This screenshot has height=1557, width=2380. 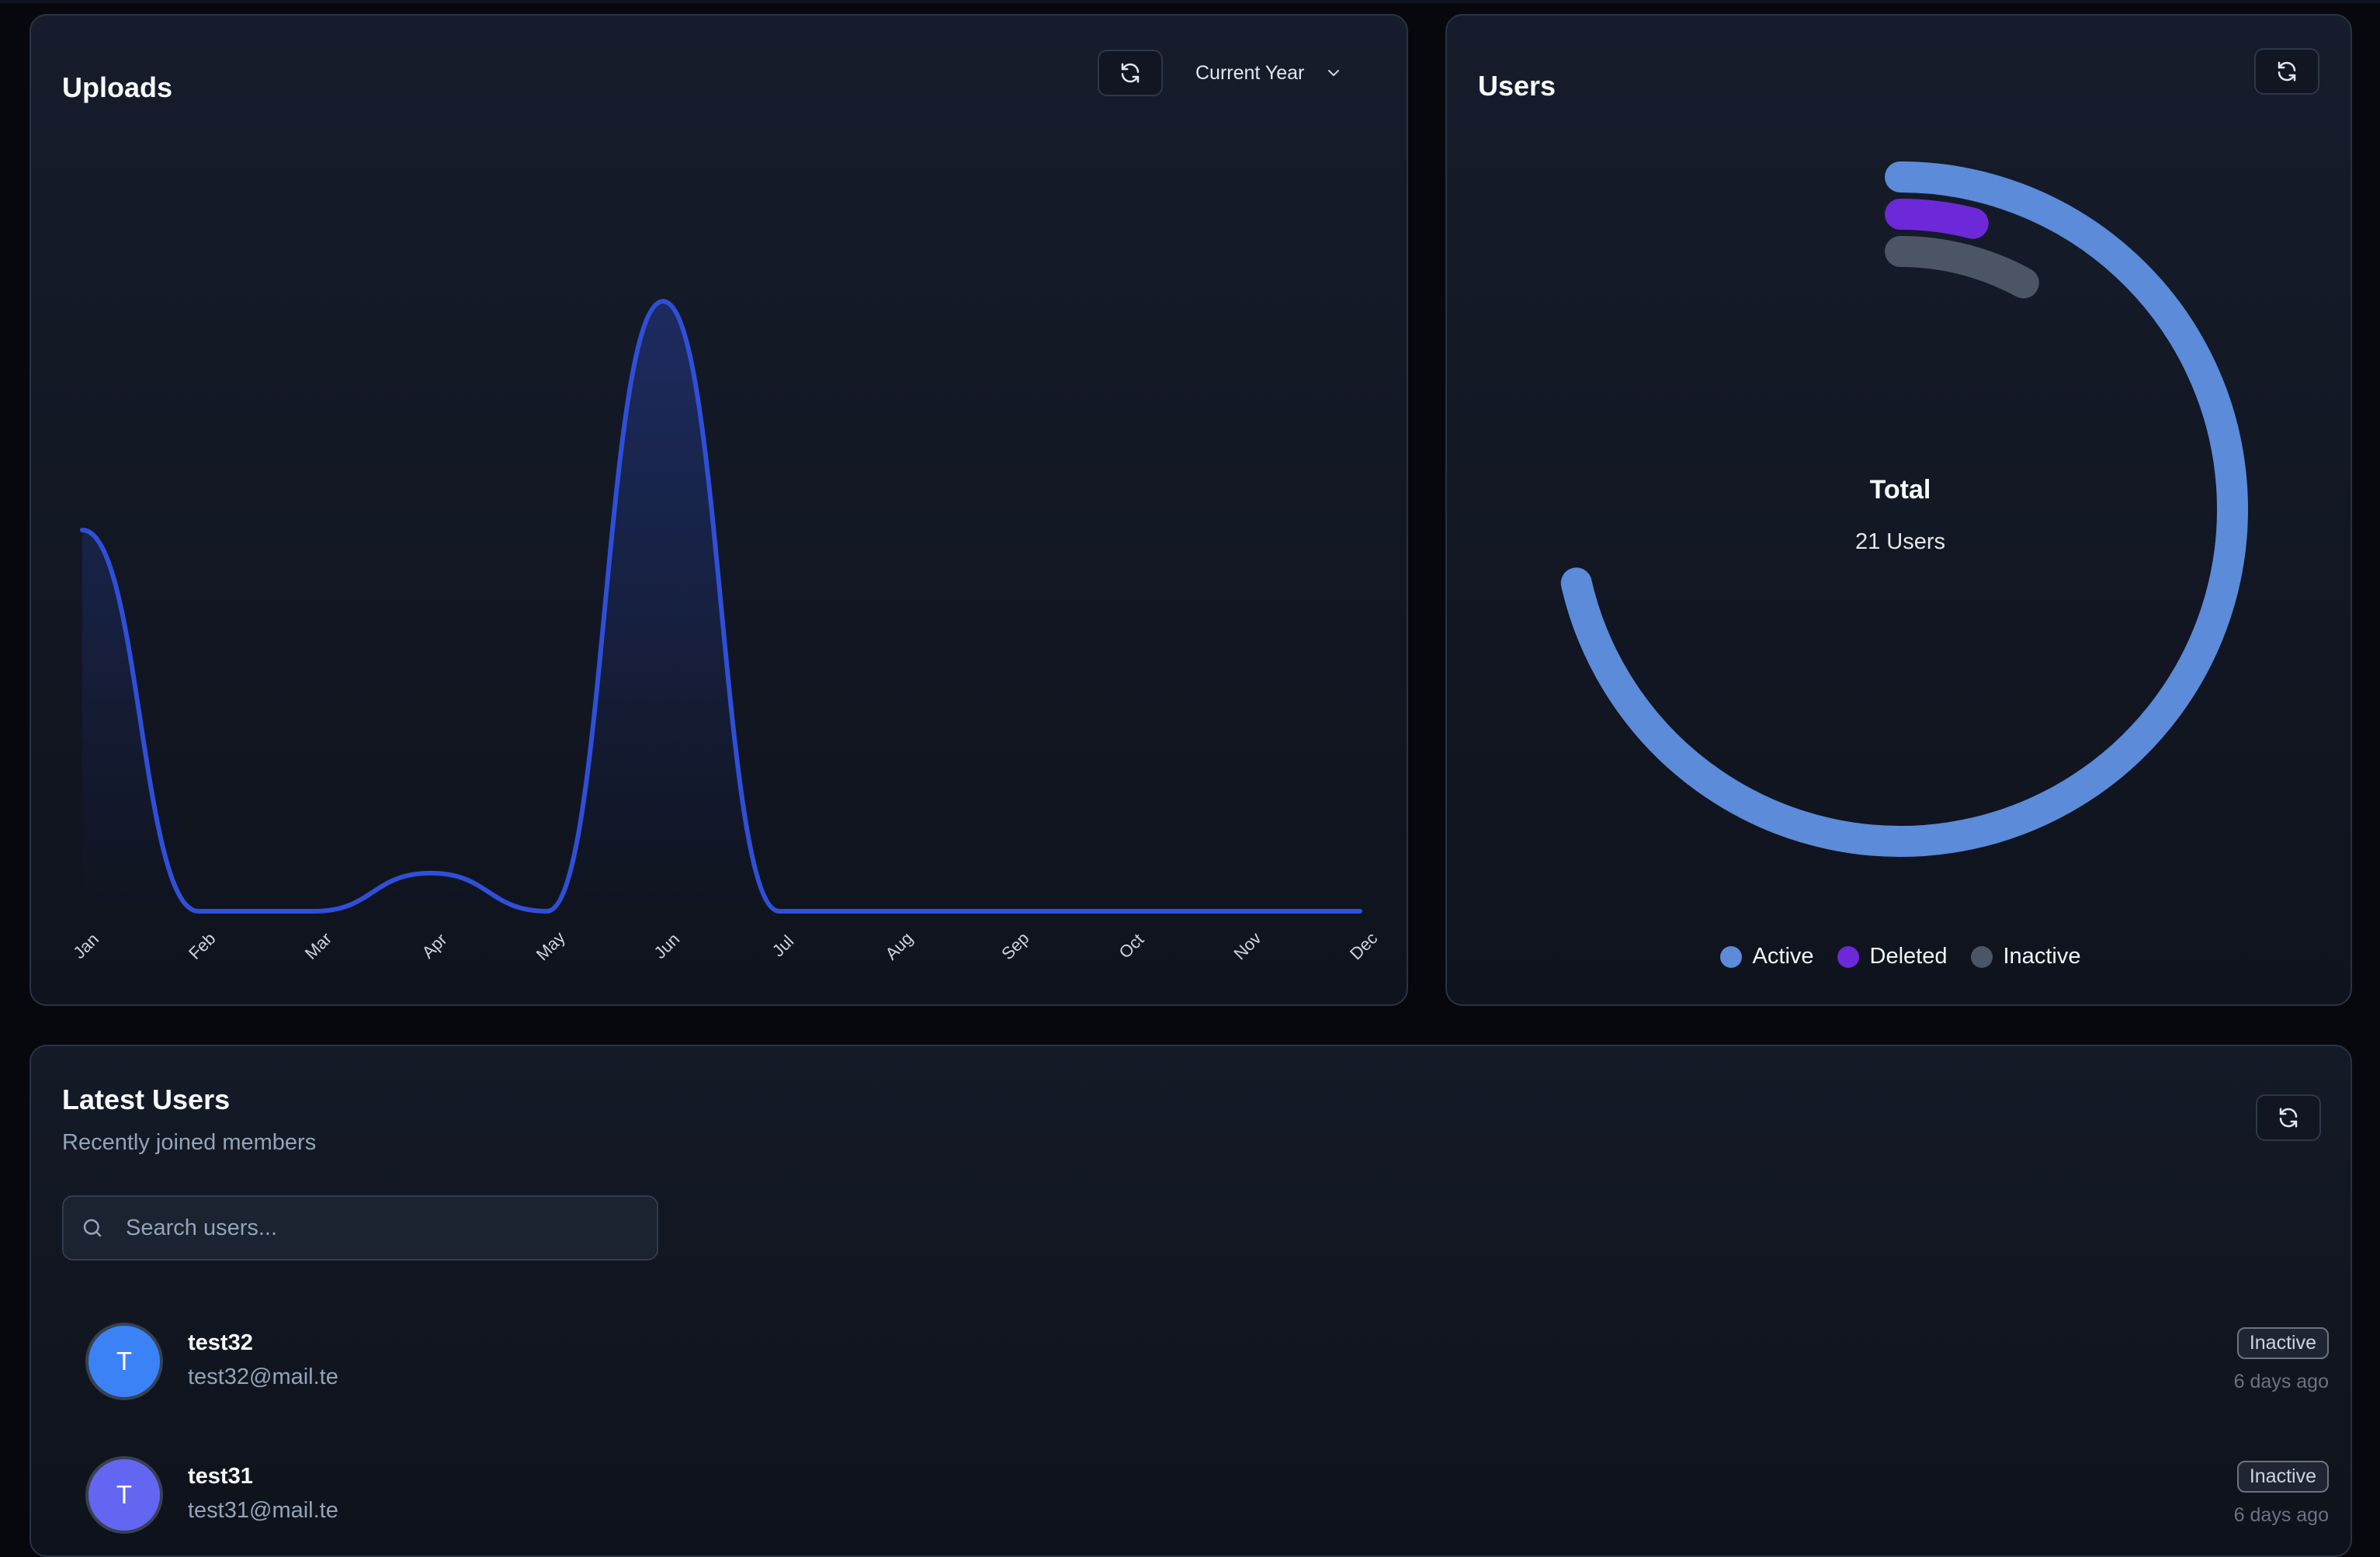 What do you see at coordinates (318, 945) in the screenshot?
I see `x-tick-label: Mar` at bounding box center [318, 945].